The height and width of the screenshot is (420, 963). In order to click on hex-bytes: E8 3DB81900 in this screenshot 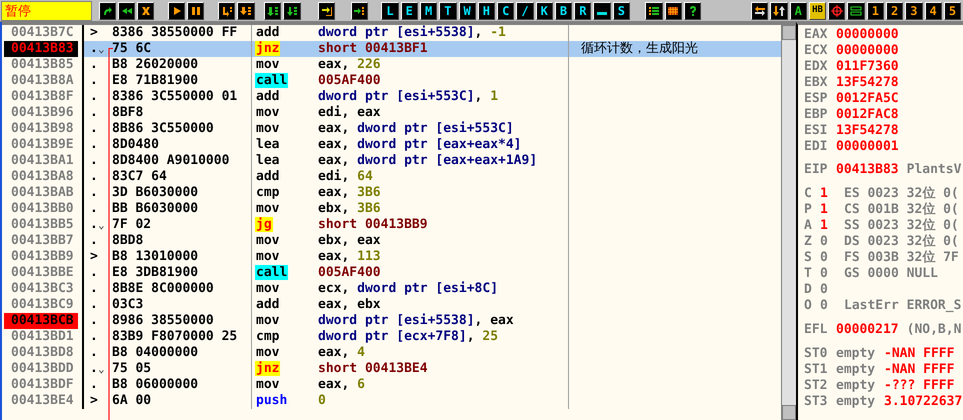, I will do `click(155, 272)`.